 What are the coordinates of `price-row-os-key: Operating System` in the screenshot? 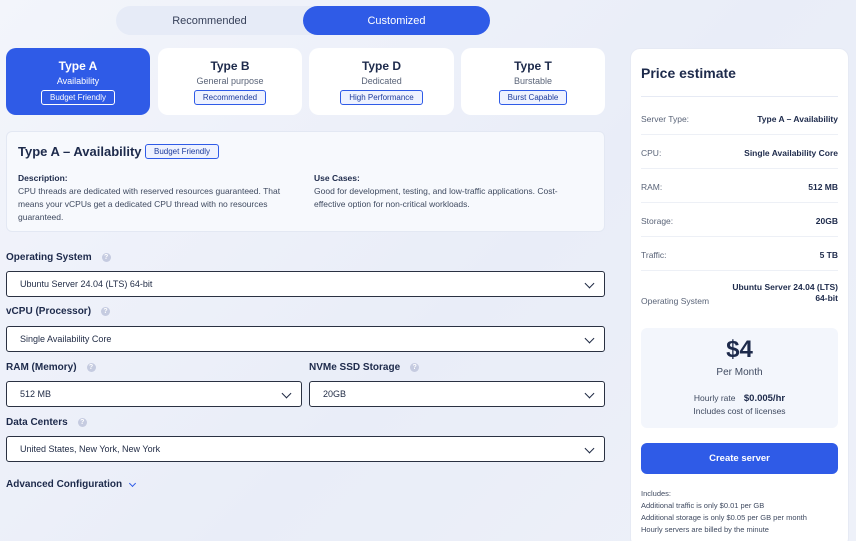 It's located at (675, 301).